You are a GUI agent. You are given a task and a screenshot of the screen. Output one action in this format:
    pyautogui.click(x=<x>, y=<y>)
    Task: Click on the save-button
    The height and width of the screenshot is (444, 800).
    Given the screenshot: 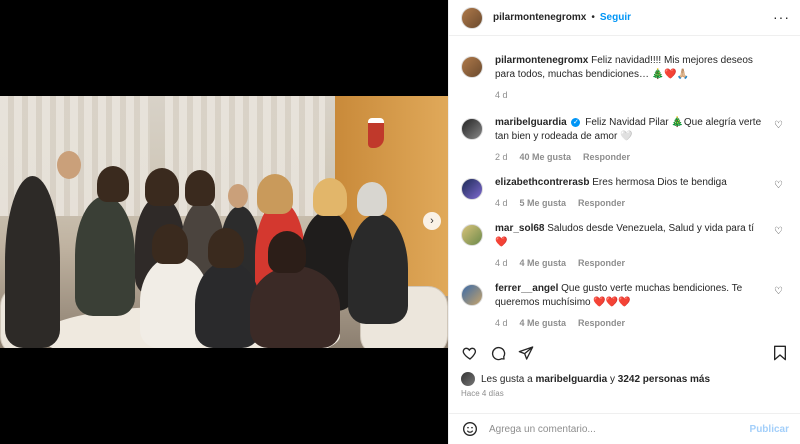 What is the action you would take?
    pyautogui.click(x=780, y=353)
    